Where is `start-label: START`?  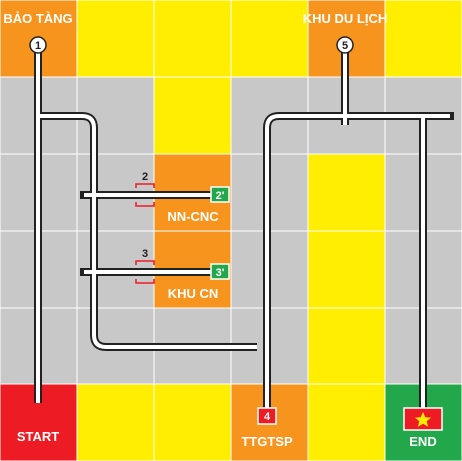
start-label: START is located at coordinates (38, 436).